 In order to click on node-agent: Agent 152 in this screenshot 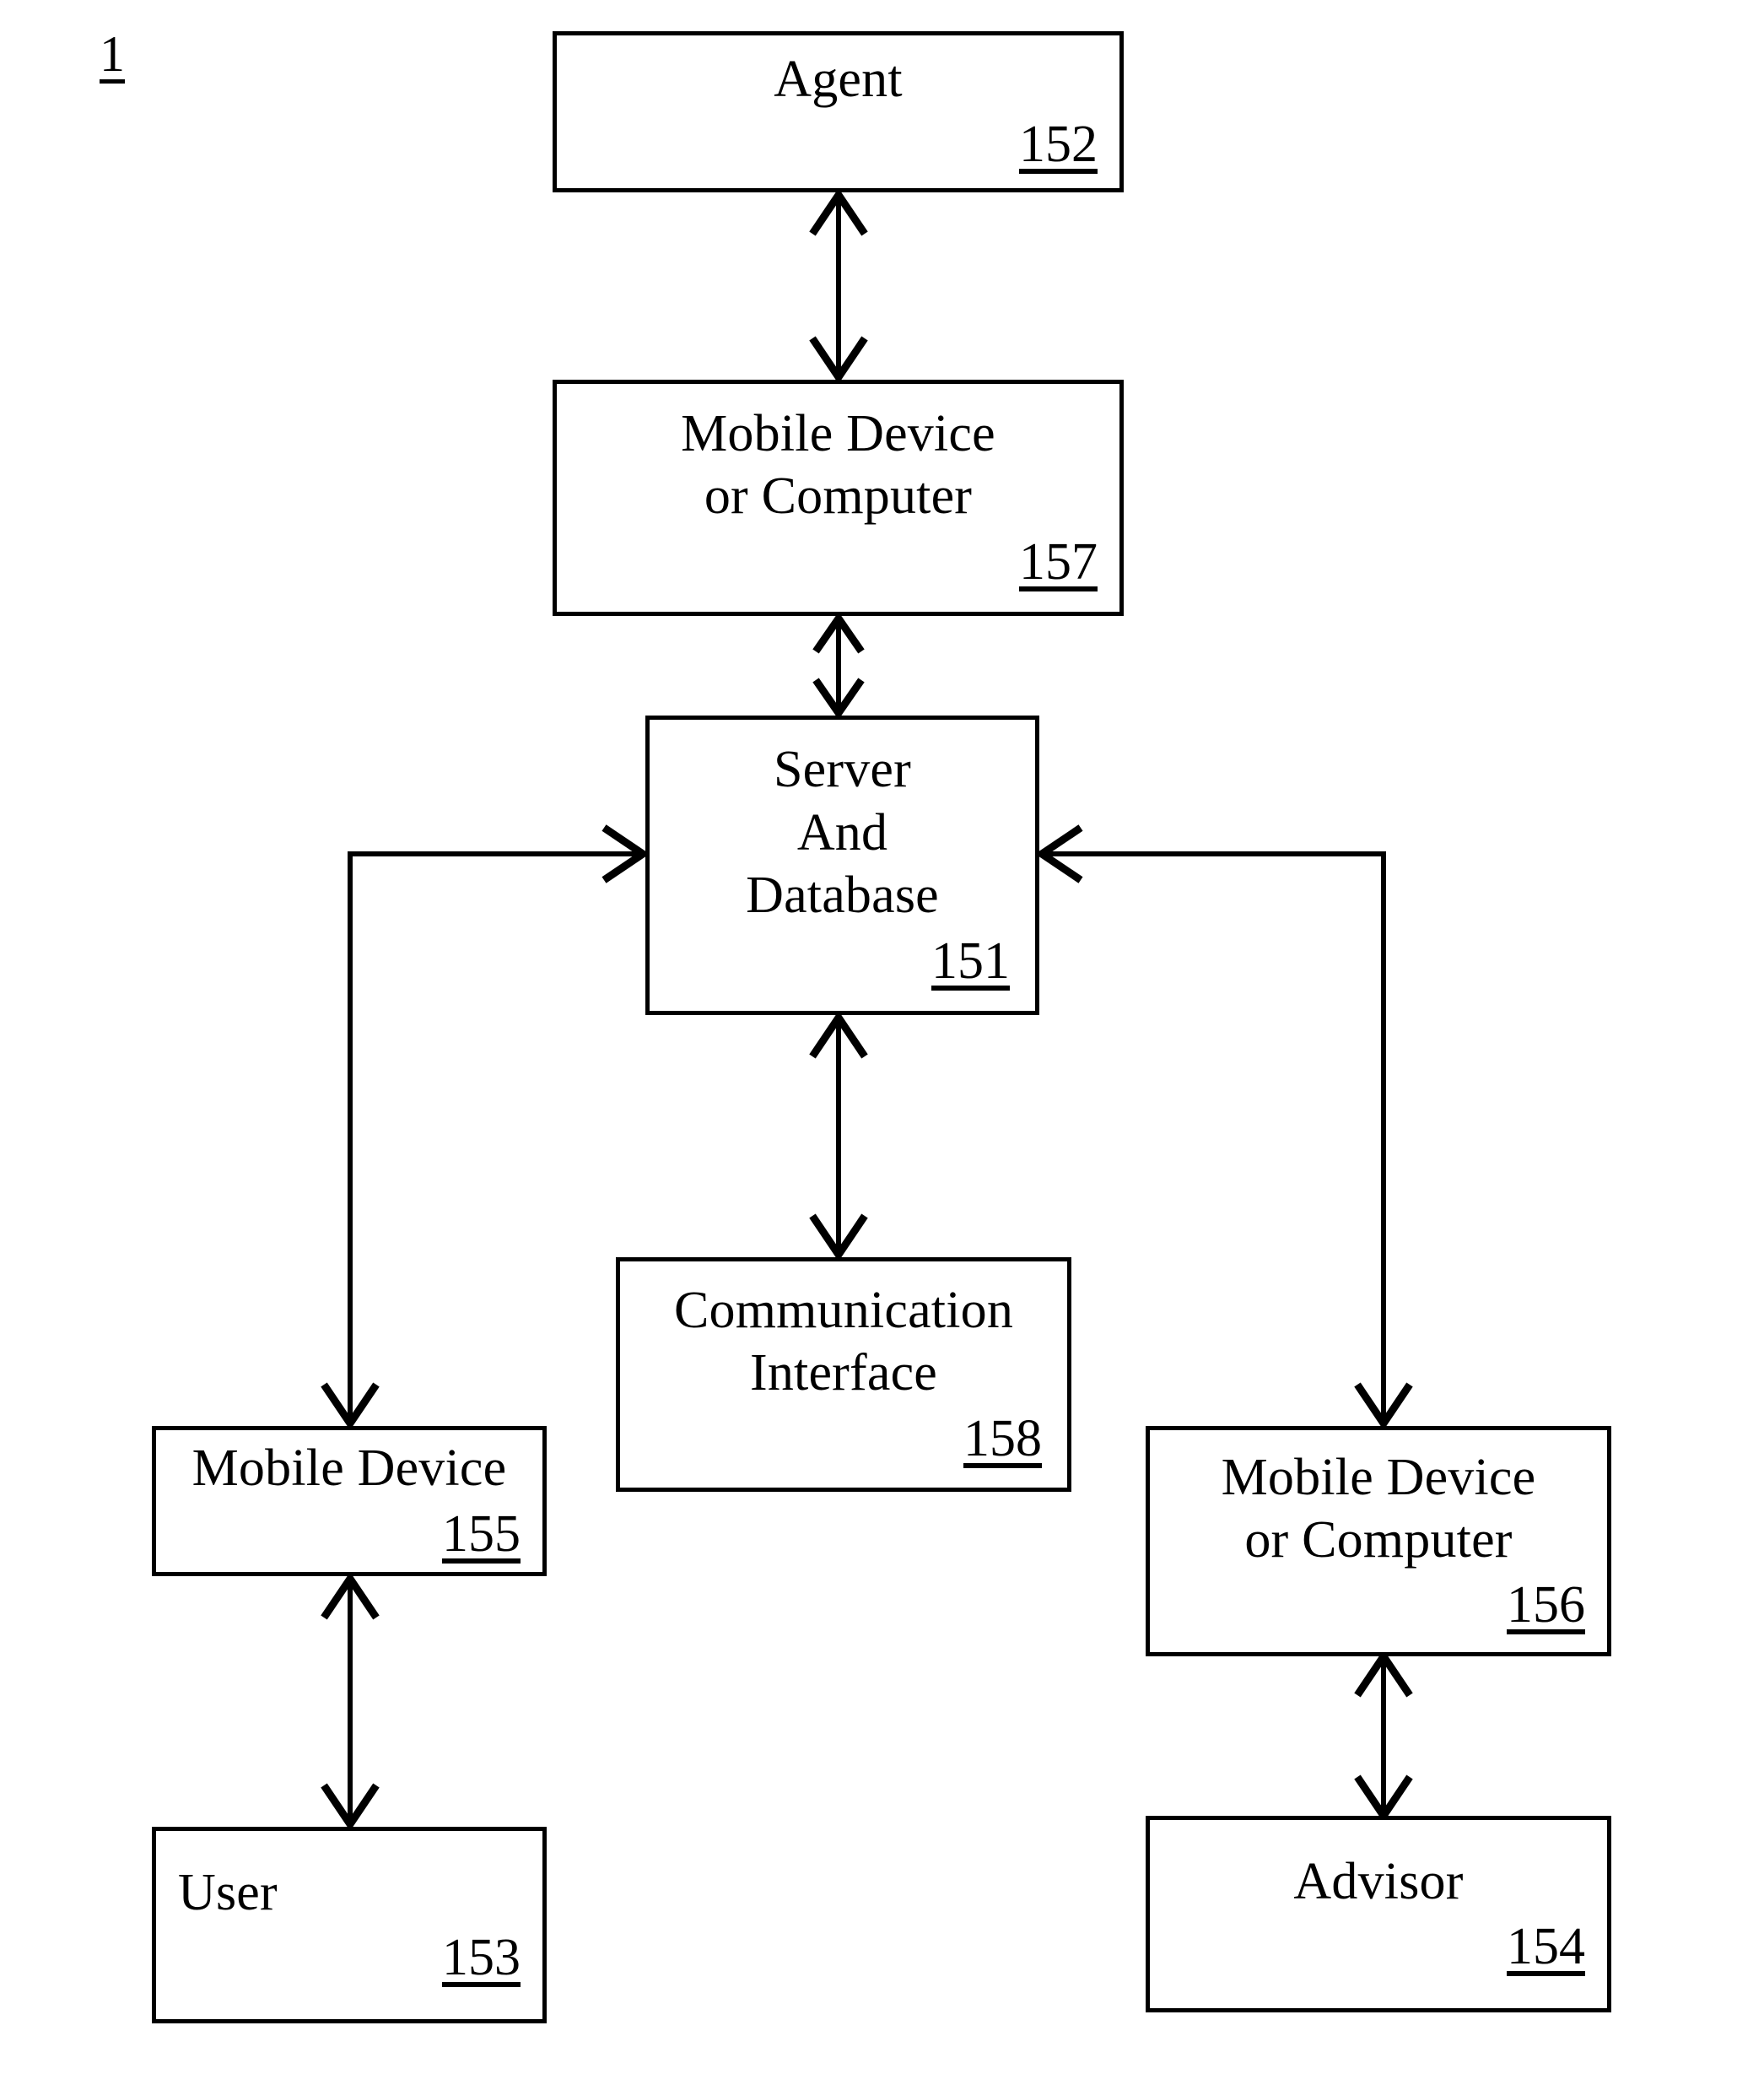, I will do `click(838, 111)`.